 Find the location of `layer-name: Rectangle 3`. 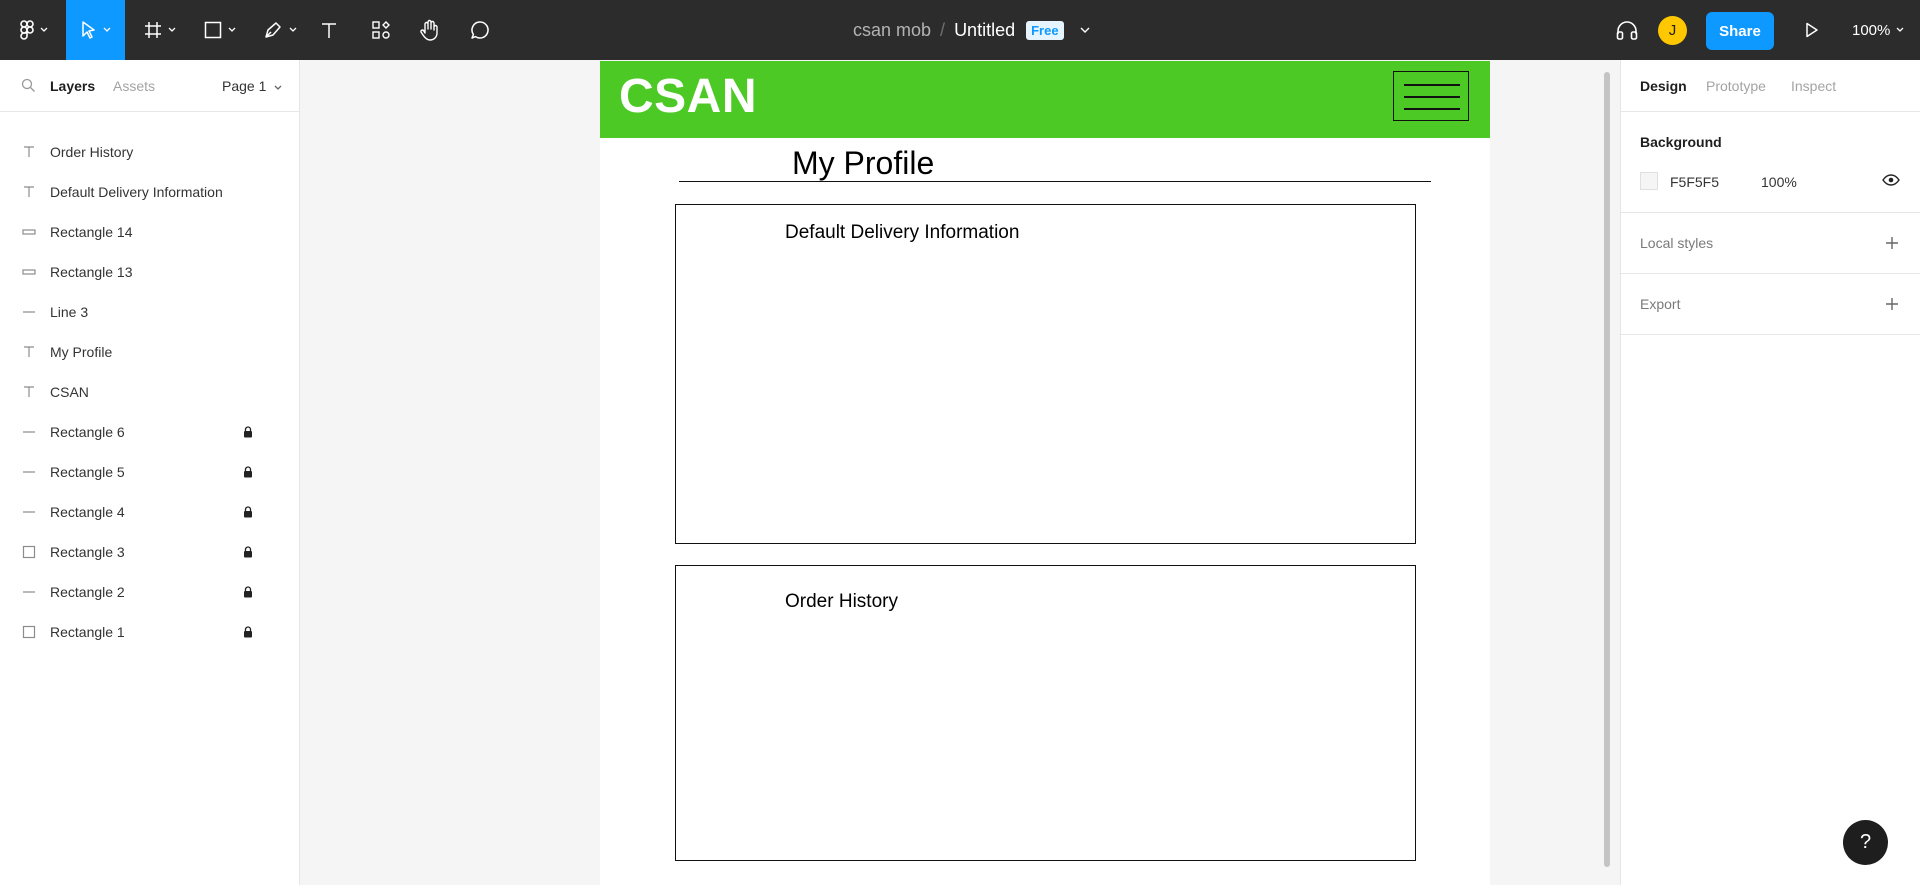

layer-name: Rectangle 3 is located at coordinates (87, 552).